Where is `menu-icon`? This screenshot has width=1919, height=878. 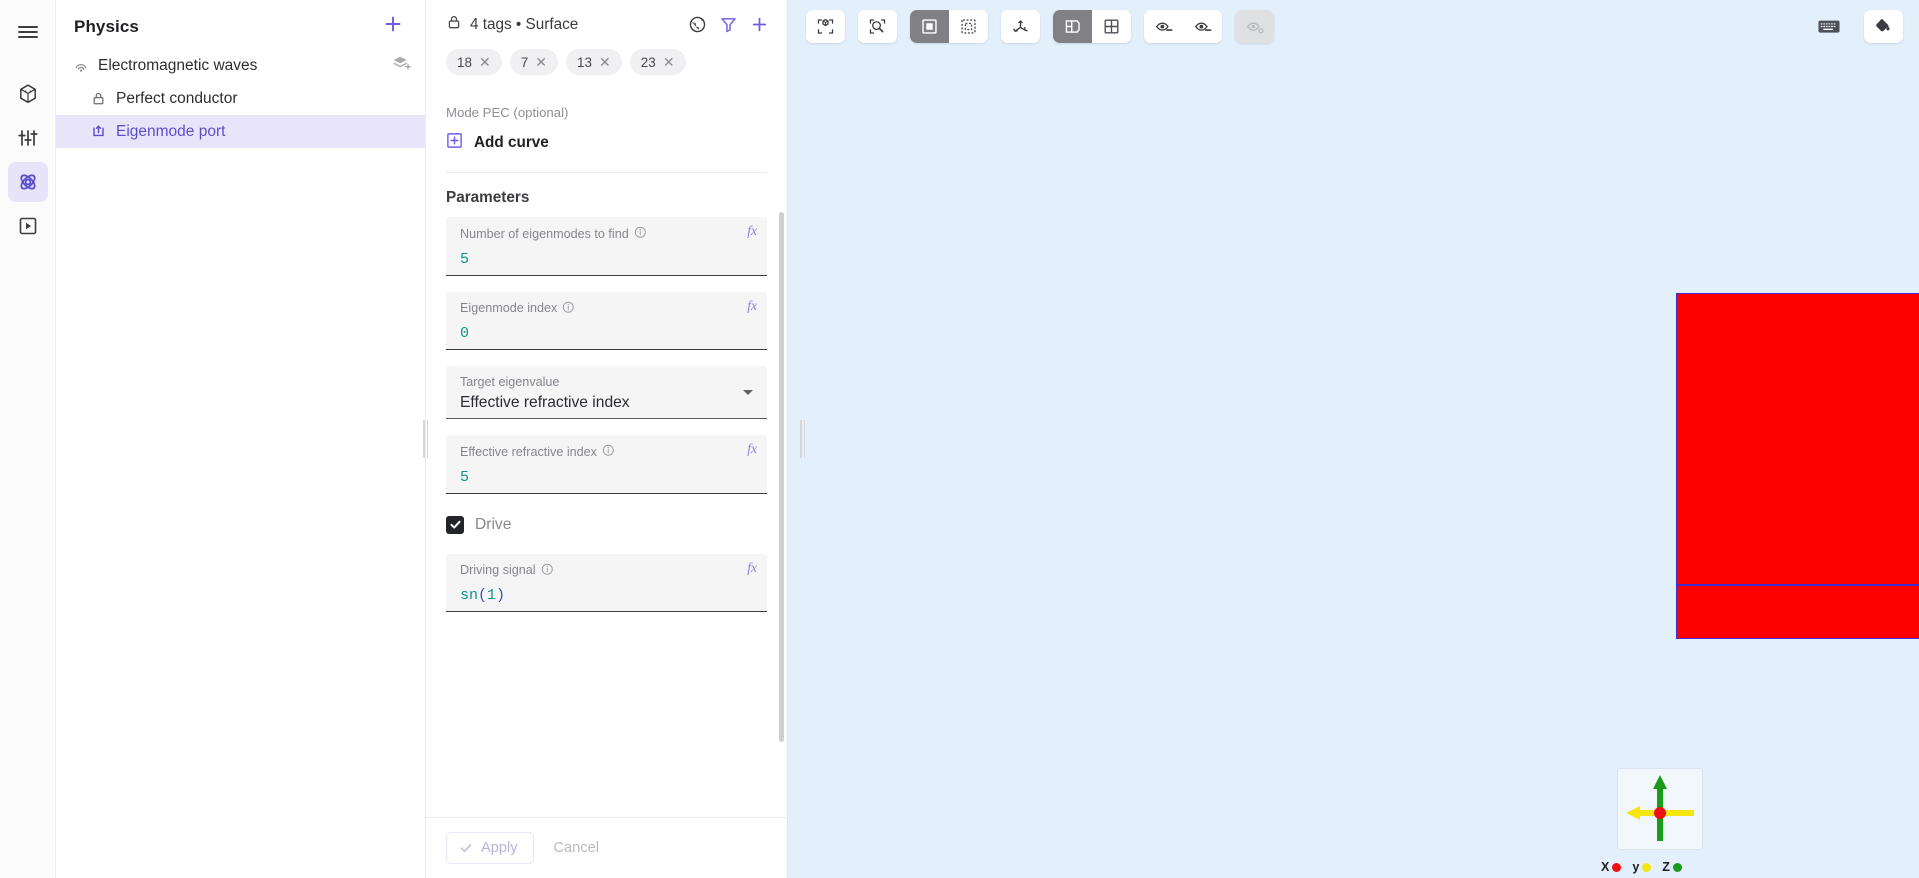 menu-icon is located at coordinates (28, 32).